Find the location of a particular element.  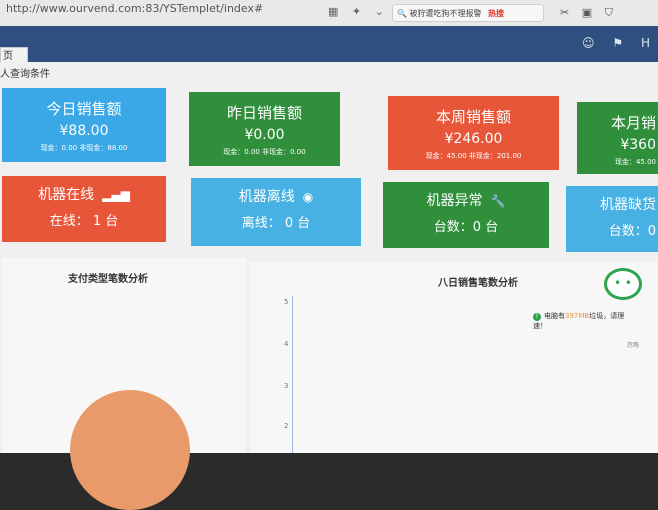

home-icon: H is located at coordinates (645, 43).